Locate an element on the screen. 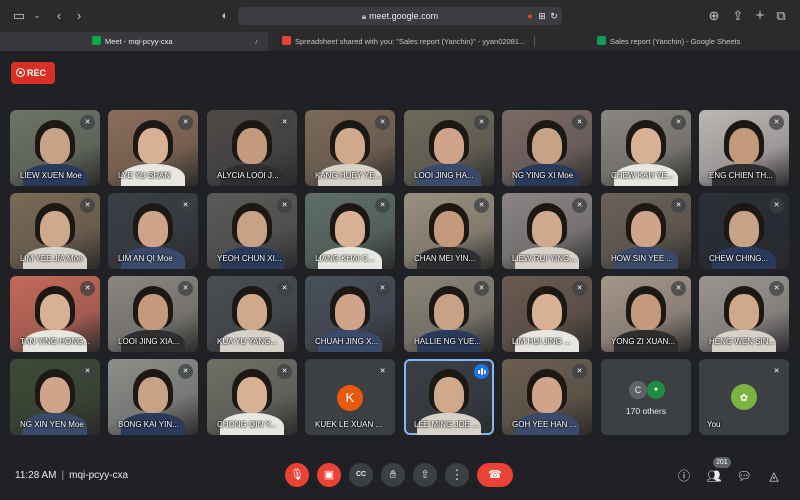  people-icon: 👥︎ is located at coordinates (714, 476).